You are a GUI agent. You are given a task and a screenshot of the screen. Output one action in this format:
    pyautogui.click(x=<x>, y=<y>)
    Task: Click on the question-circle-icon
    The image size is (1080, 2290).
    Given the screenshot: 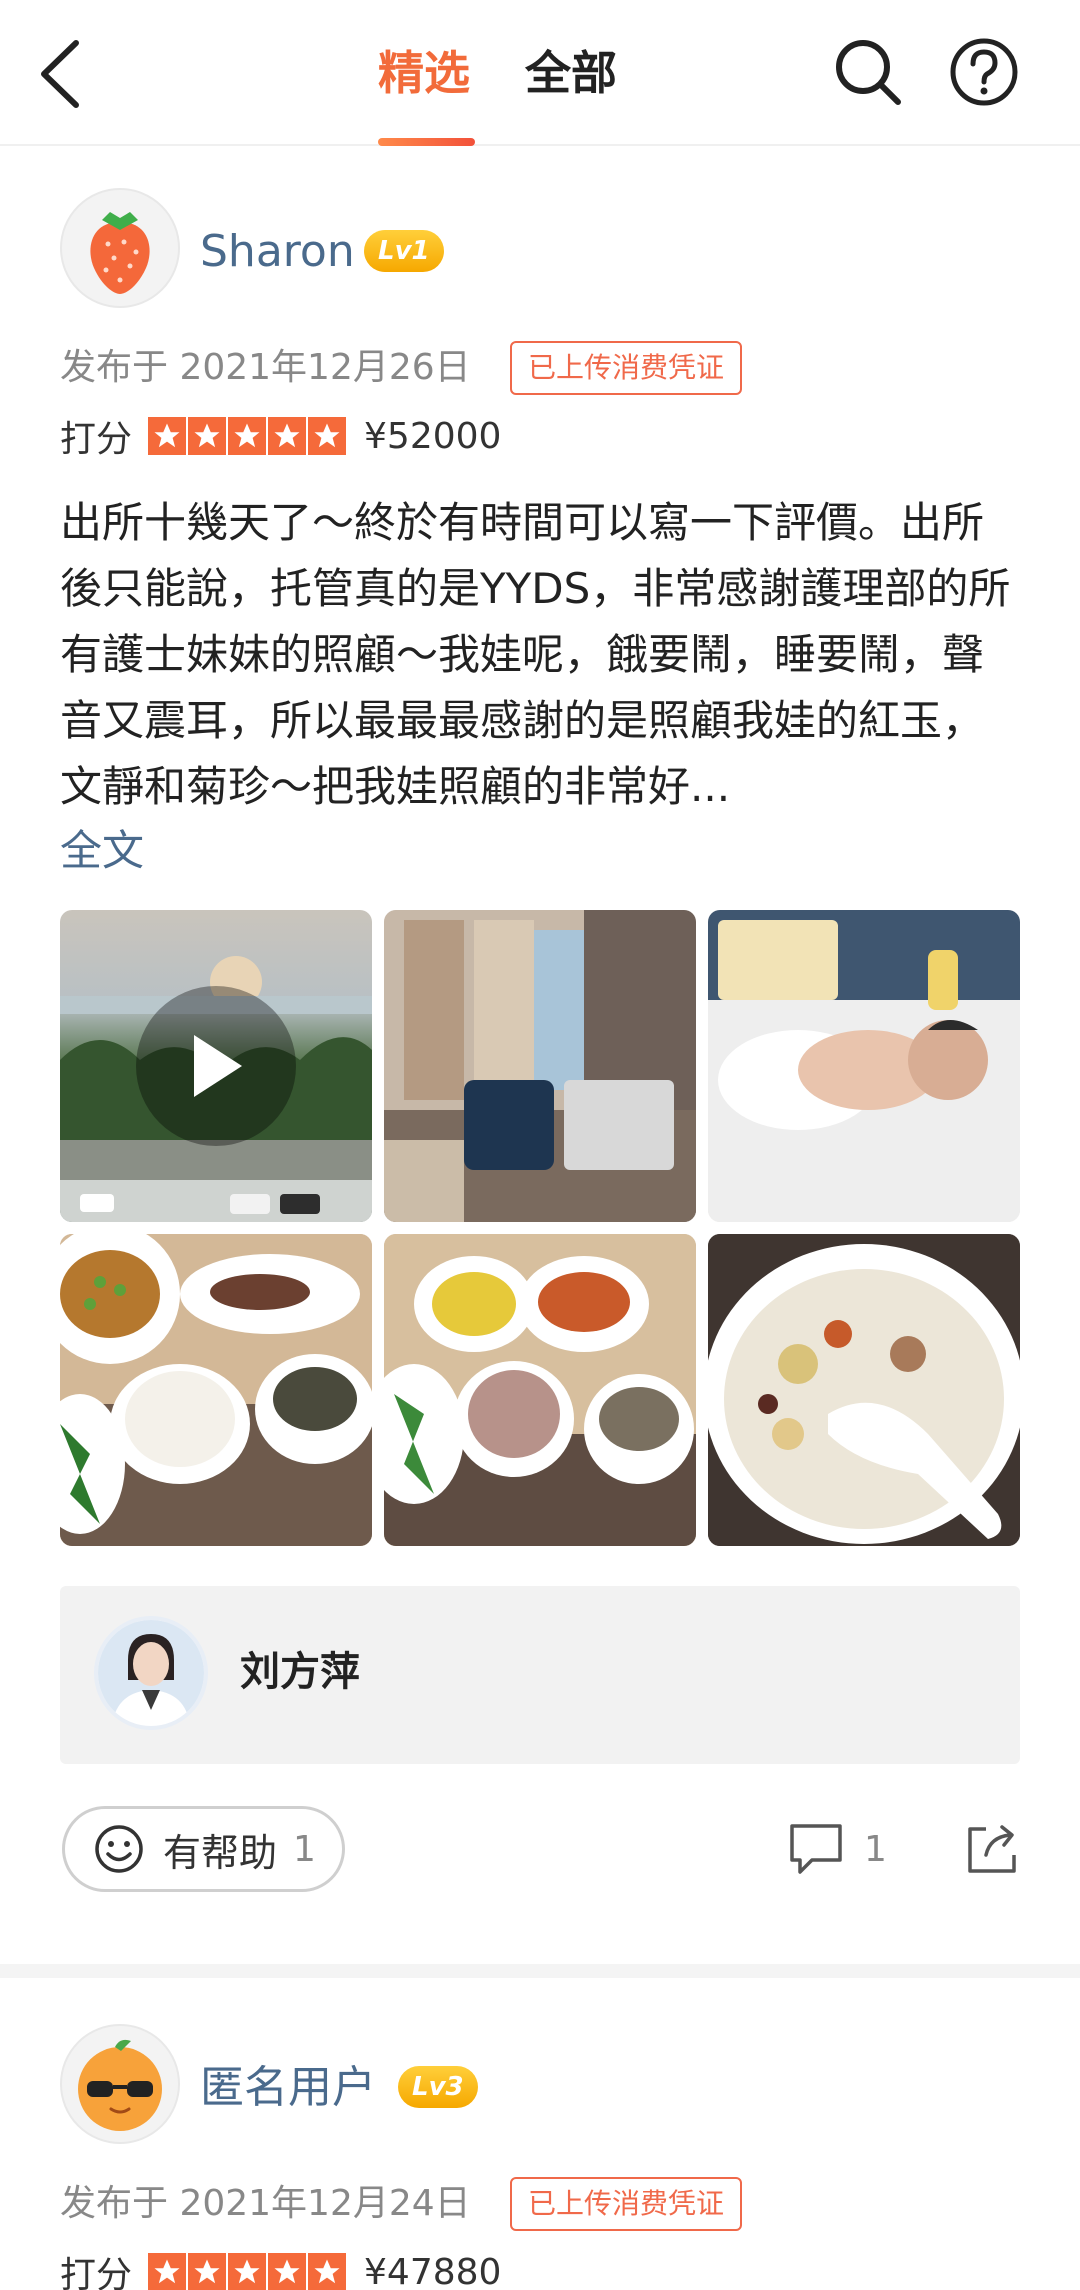 What is the action you would take?
    pyautogui.click(x=984, y=72)
    